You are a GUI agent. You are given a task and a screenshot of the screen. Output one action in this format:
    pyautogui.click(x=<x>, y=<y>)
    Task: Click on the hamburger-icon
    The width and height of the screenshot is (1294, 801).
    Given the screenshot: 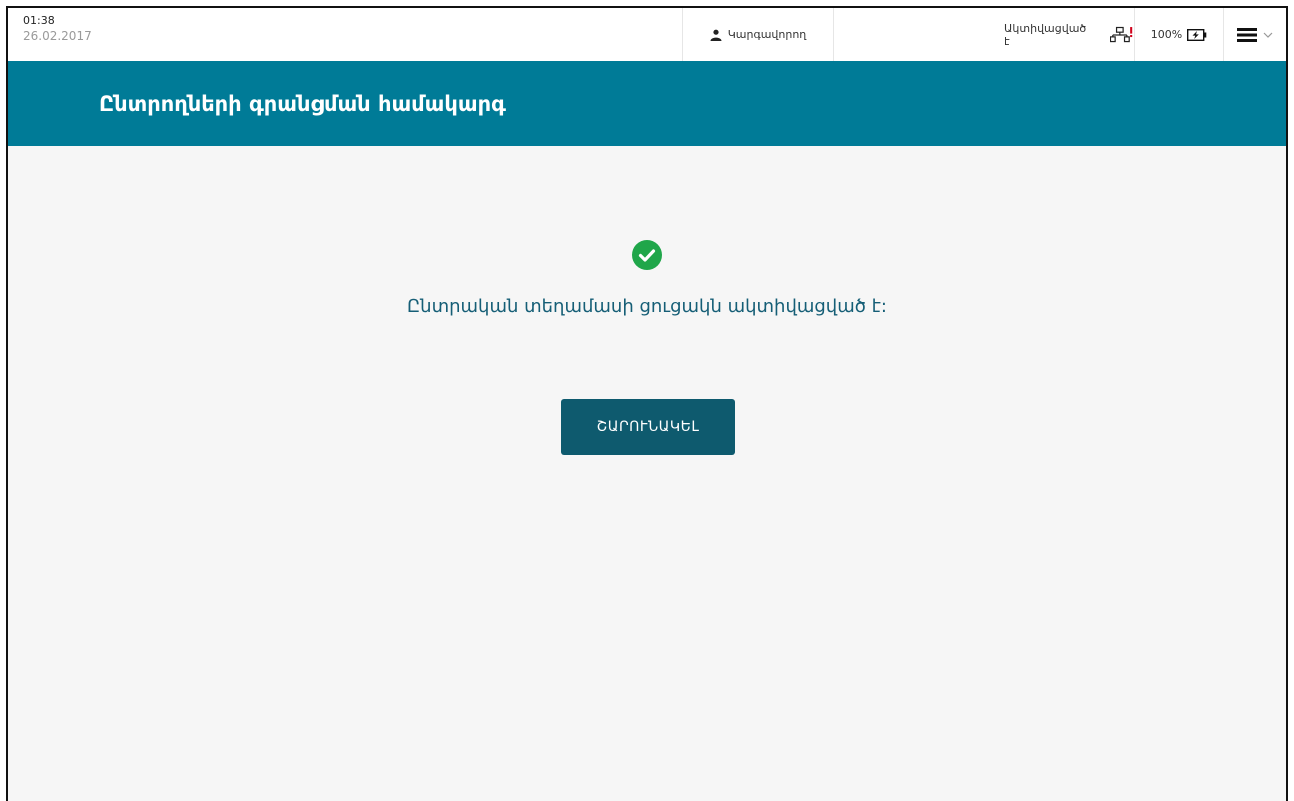 What is the action you would take?
    pyautogui.click(x=1247, y=34)
    